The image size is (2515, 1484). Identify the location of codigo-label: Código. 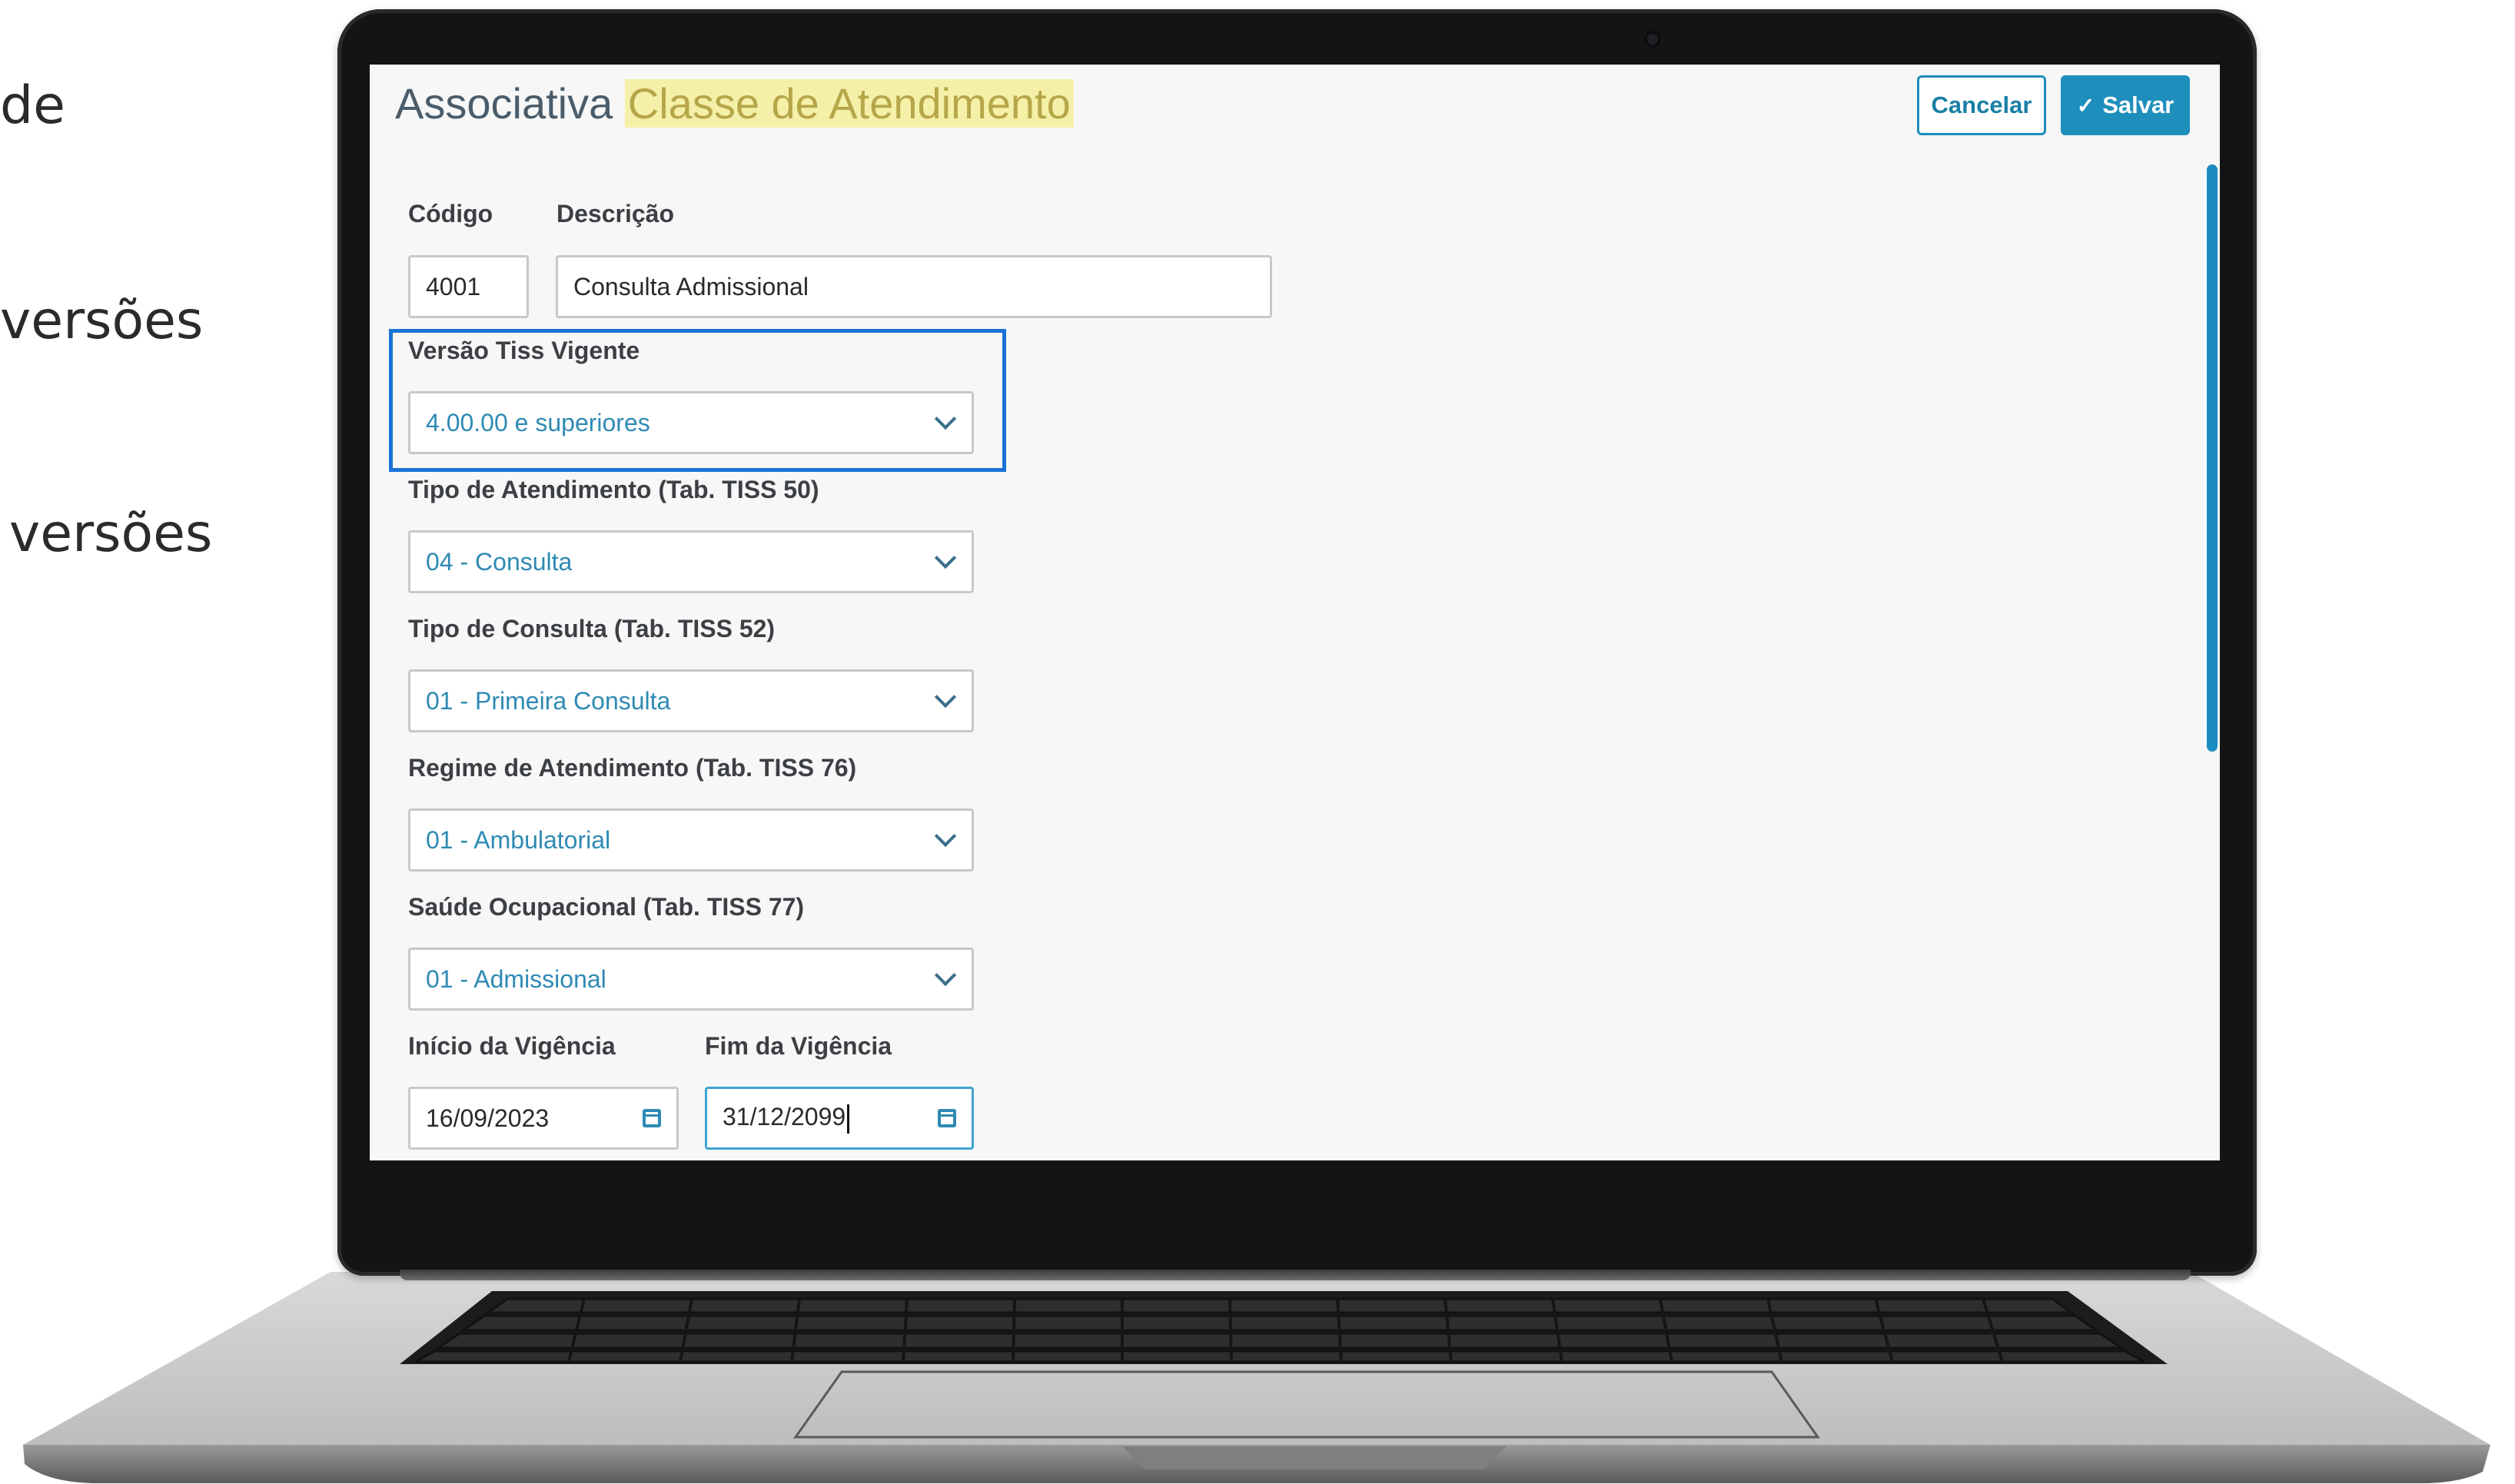
(450, 213).